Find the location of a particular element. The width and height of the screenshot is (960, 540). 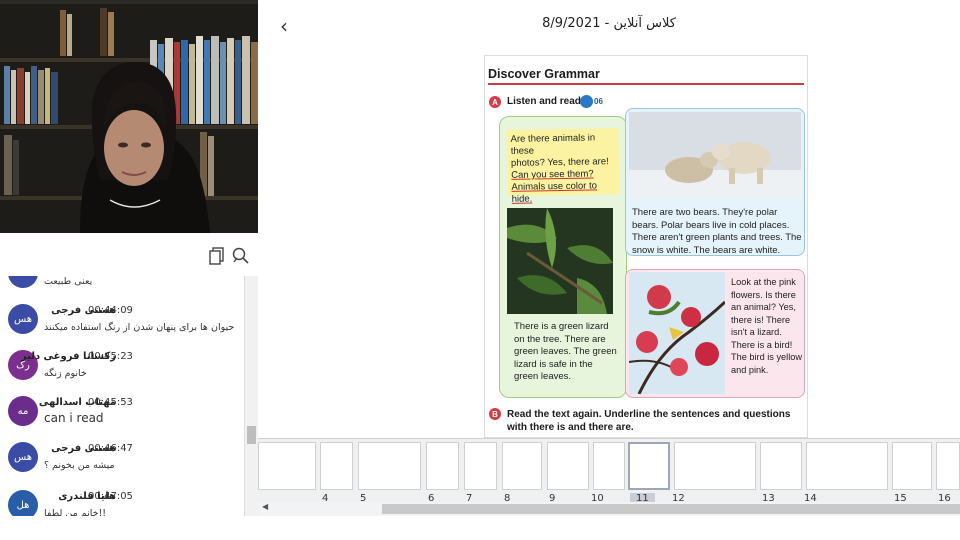

slide-heading: Discover Grammar is located at coordinates (544, 74).